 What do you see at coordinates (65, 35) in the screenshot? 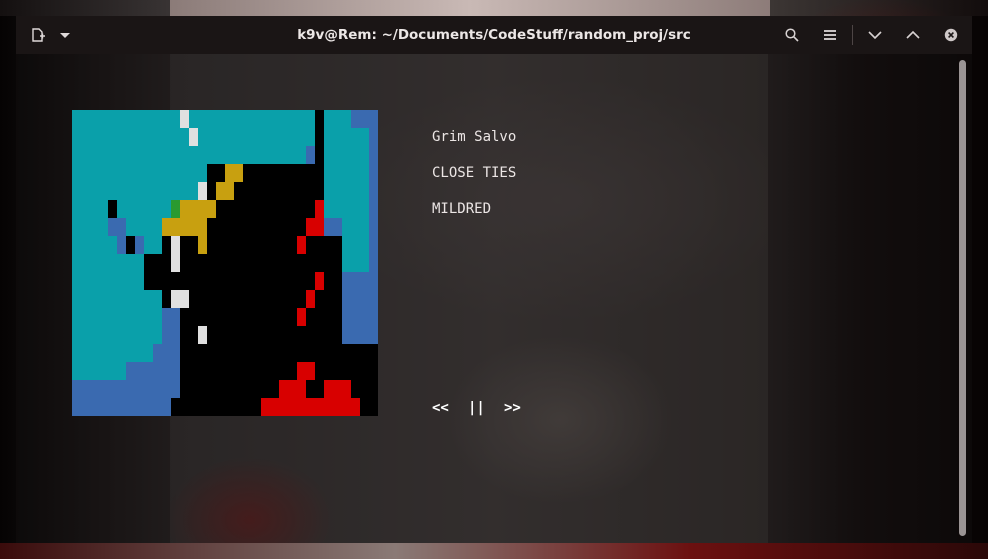
I see `chevron-down-icon` at bounding box center [65, 35].